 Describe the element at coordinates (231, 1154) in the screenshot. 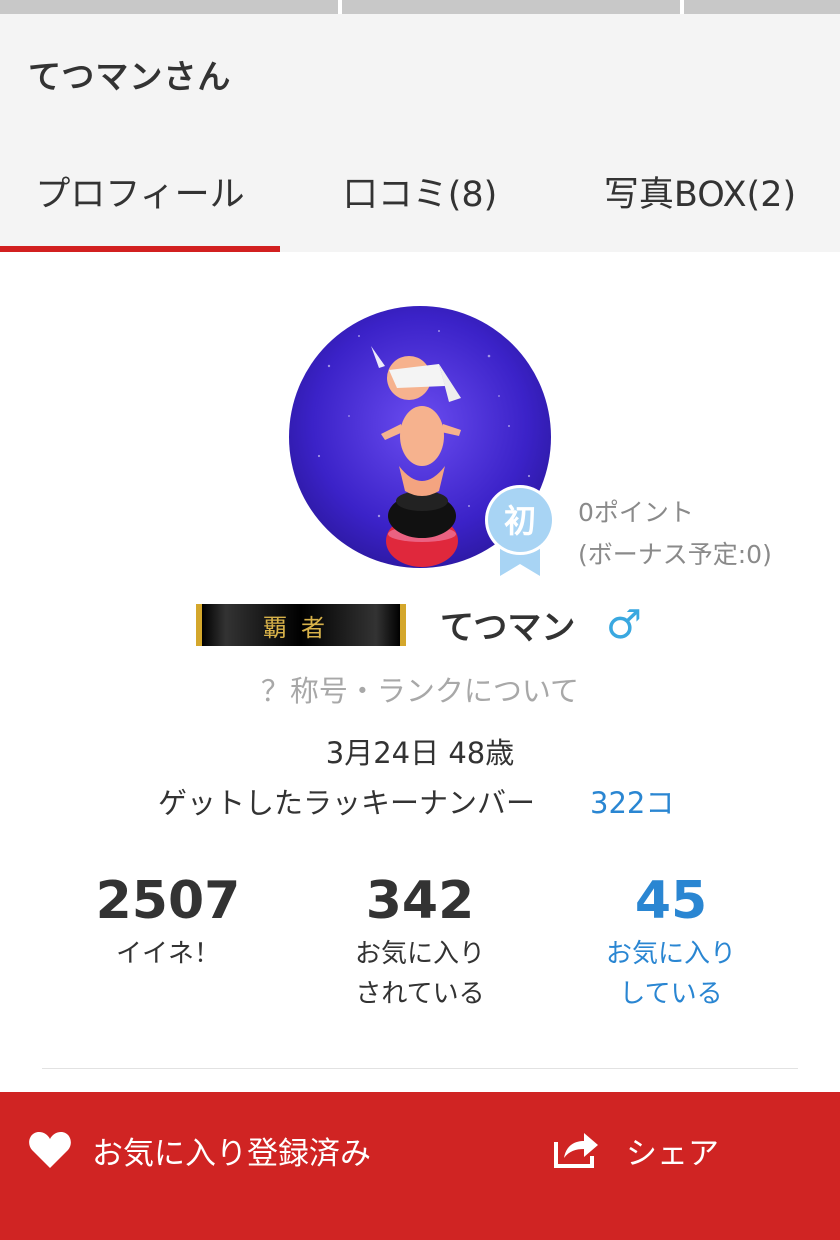

I see `favorite-label: お気に入り登録済み` at that location.